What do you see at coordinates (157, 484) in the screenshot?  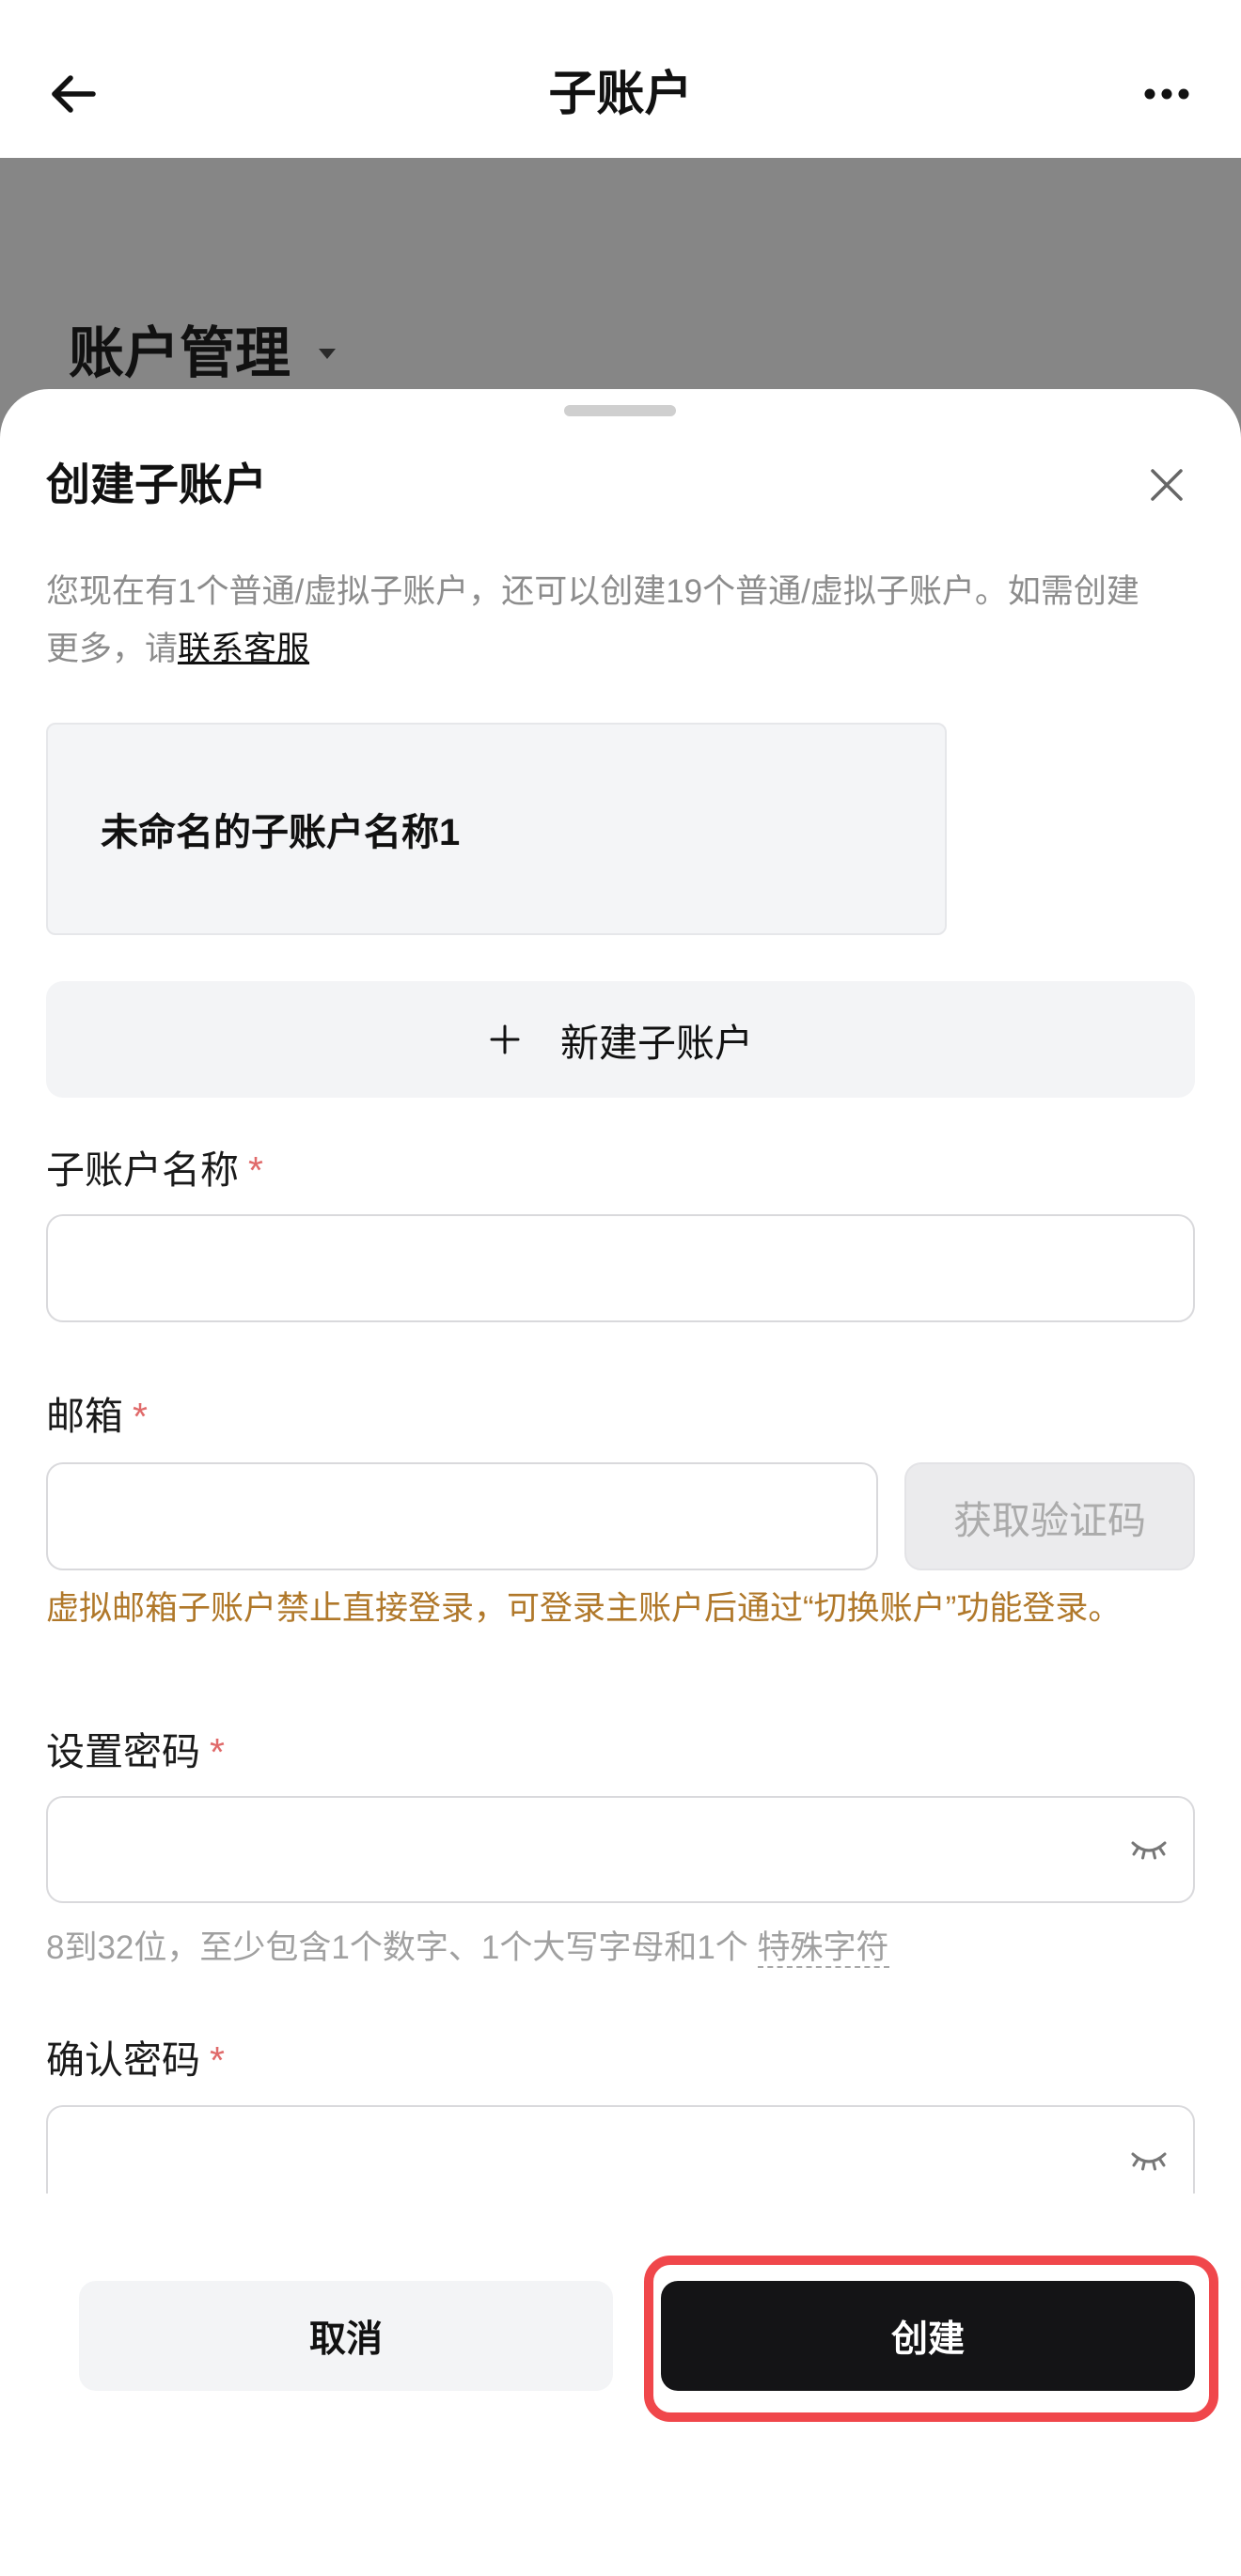 I see `sheet-title: 创建子账户` at bounding box center [157, 484].